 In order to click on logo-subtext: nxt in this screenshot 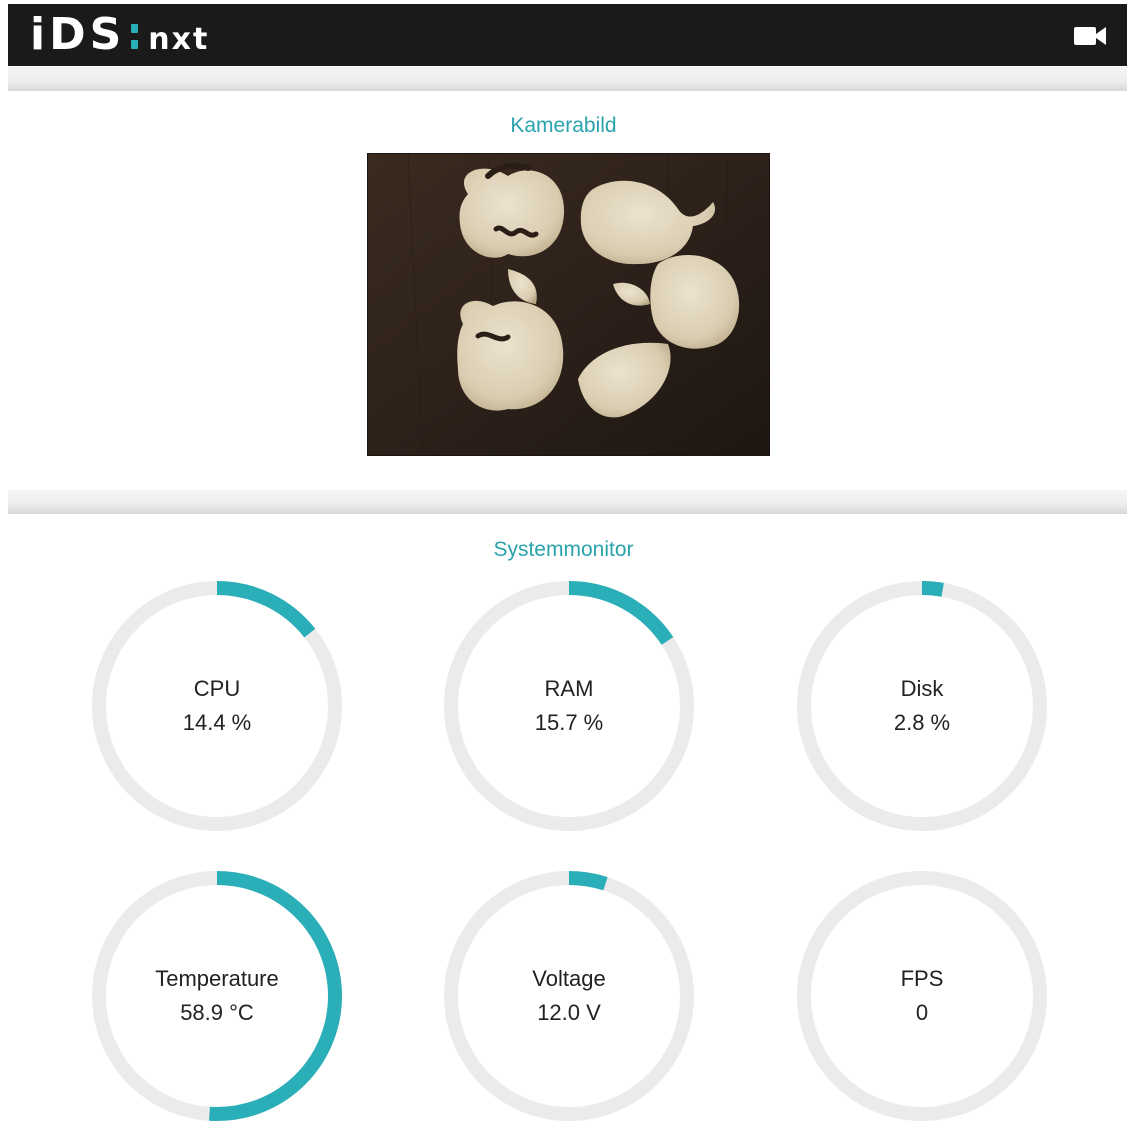, I will do `click(179, 39)`.